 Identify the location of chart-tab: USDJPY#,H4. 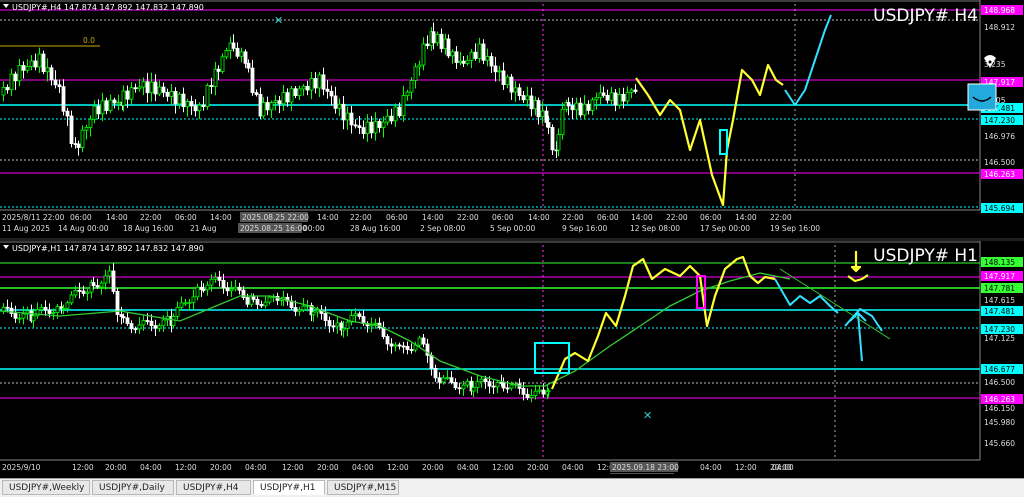
(213, 487).